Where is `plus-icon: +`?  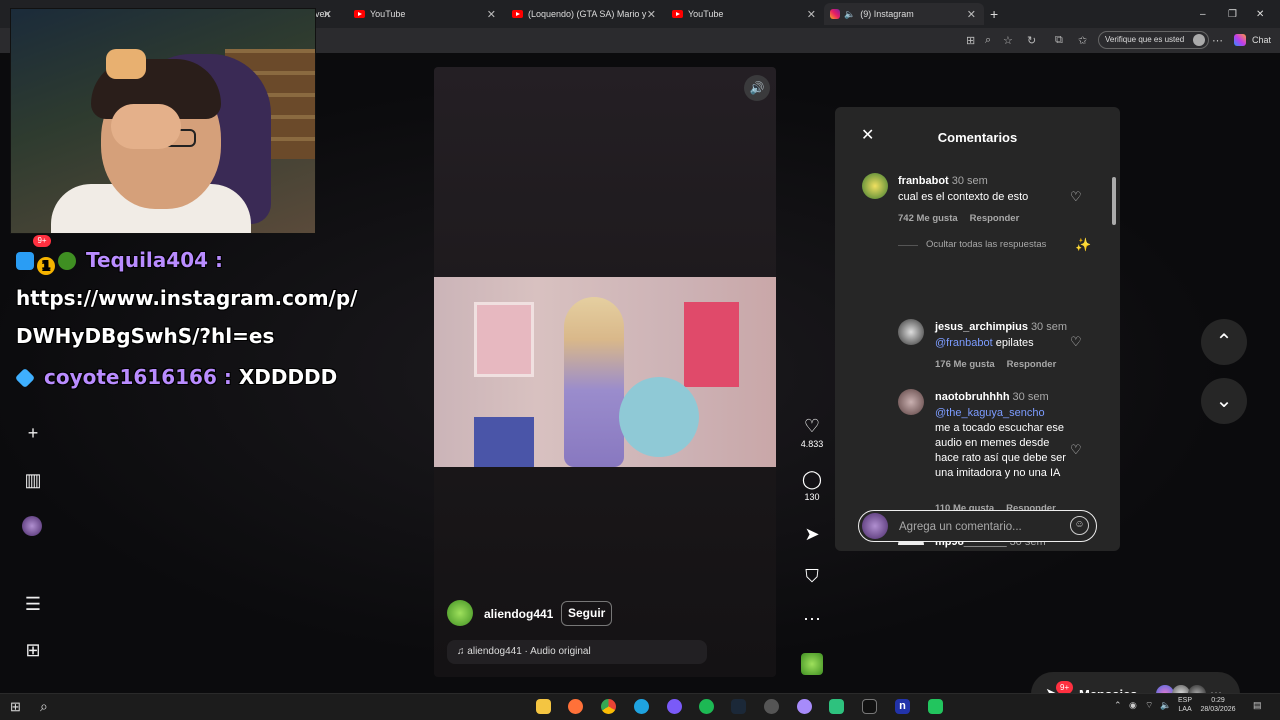 plus-icon: + is located at coordinates (33, 433).